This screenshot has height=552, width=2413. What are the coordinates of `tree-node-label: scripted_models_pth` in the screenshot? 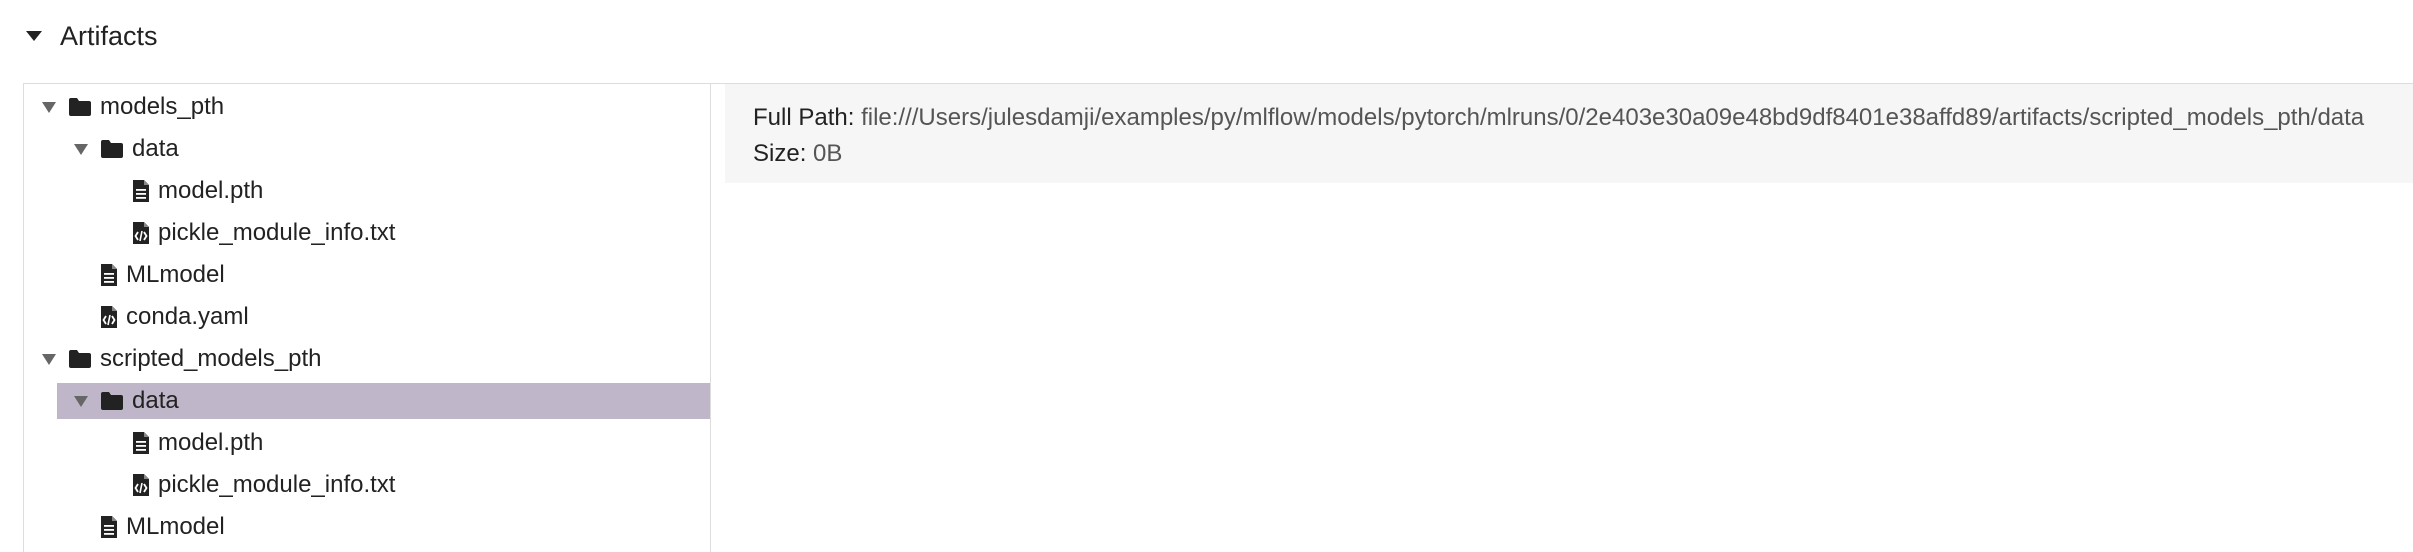 It's located at (211, 358).